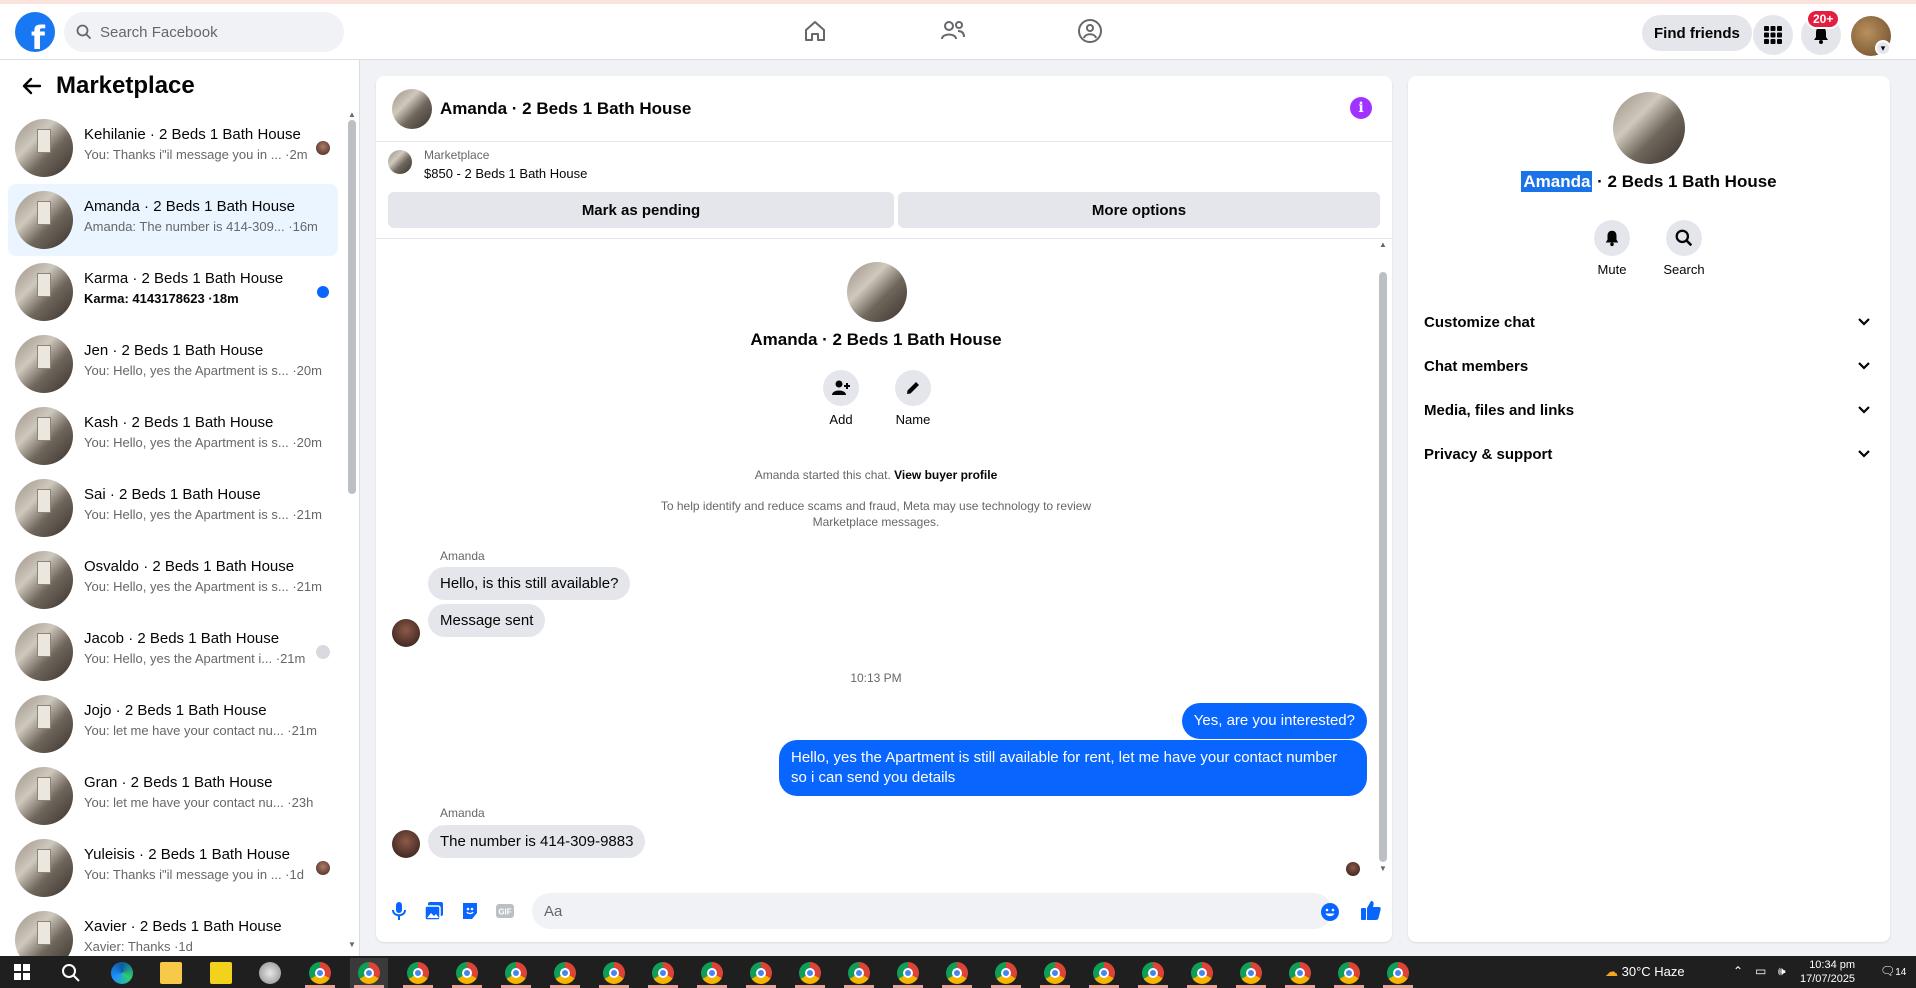 The height and width of the screenshot is (988, 1916). Describe the element at coordinates (1649, 410) in the screenshot. I see `media-files-links-section: Media, files and links` at that location.